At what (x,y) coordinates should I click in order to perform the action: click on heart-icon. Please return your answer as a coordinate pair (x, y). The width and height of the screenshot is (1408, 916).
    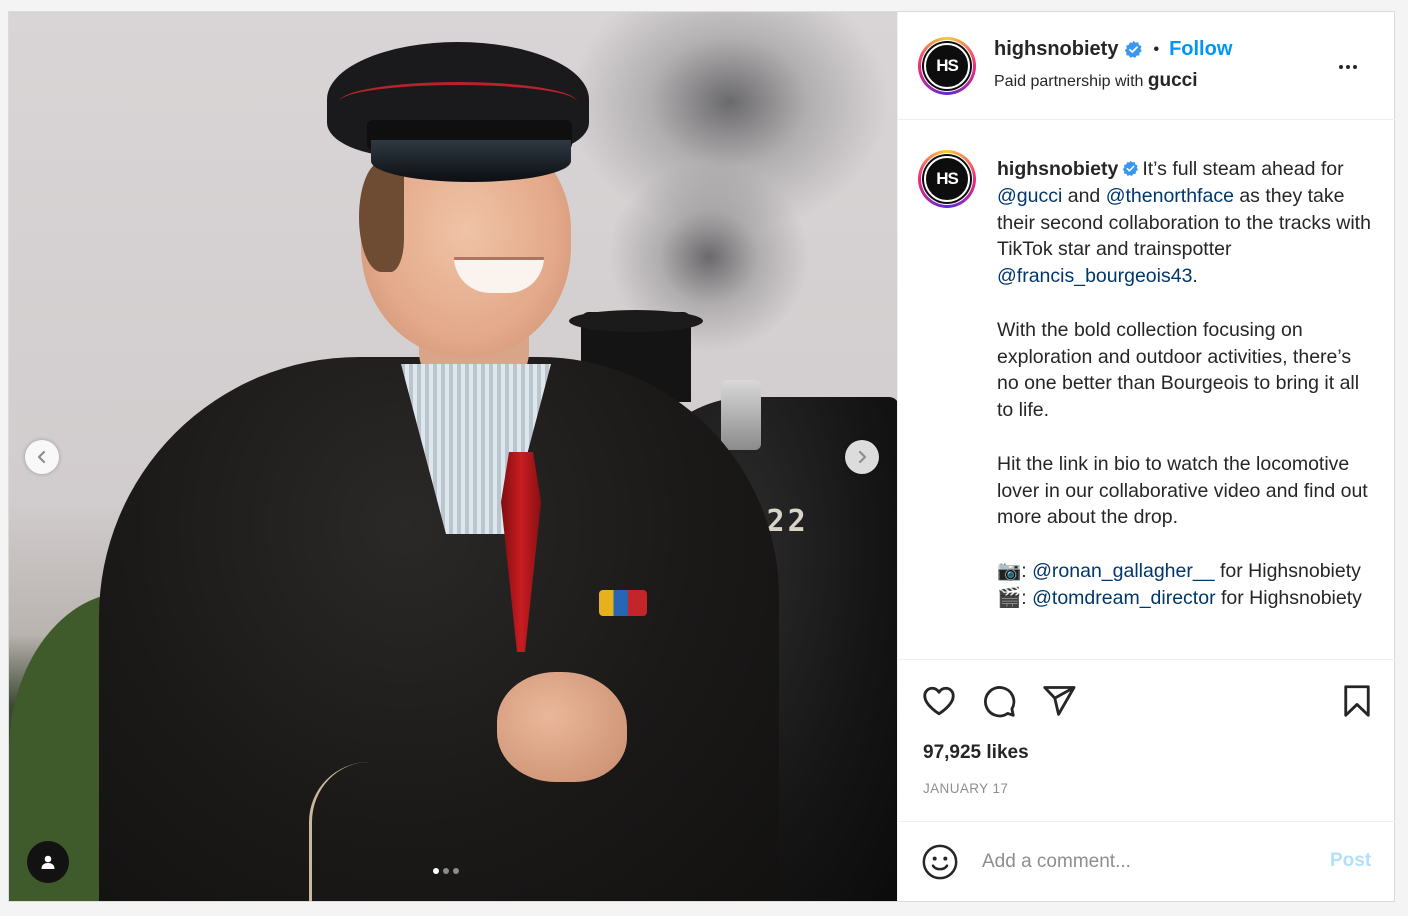
    Looking at the image, I should click on (939, 701).